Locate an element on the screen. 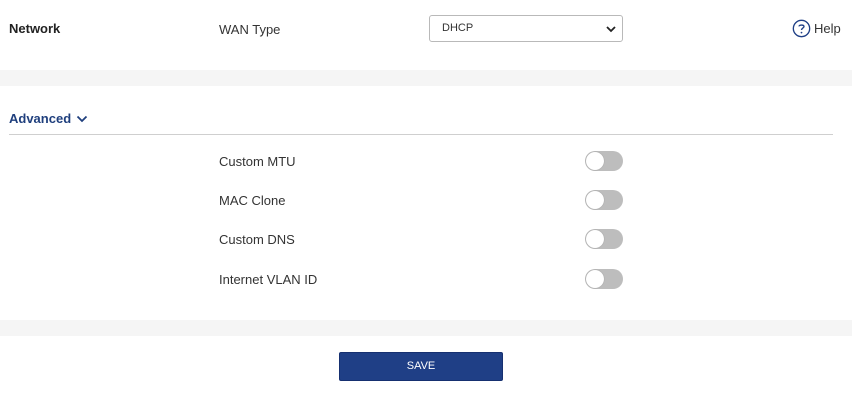 Image resolution: width=852 pixels, height=397 pixels. section-title: Network is located at coordinates (35, 28).